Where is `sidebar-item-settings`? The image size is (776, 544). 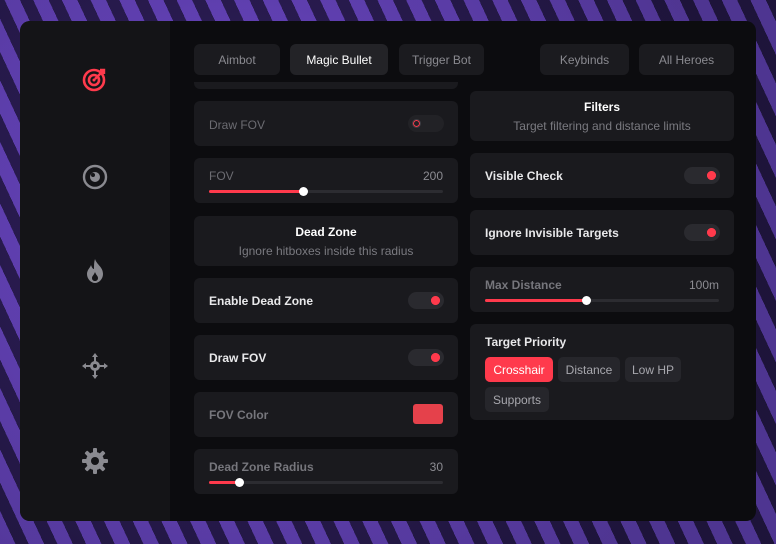
sidebar-item-settings is located at coordinates (95, 461).